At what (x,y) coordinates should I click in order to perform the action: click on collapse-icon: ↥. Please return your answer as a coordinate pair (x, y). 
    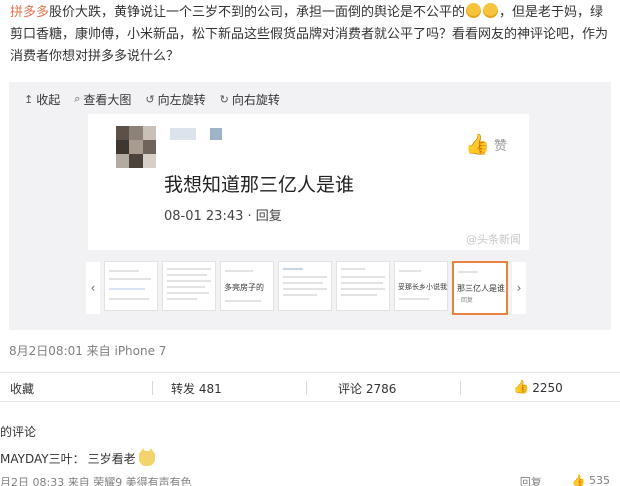
    Looking at the image, I should click on (29, 99).